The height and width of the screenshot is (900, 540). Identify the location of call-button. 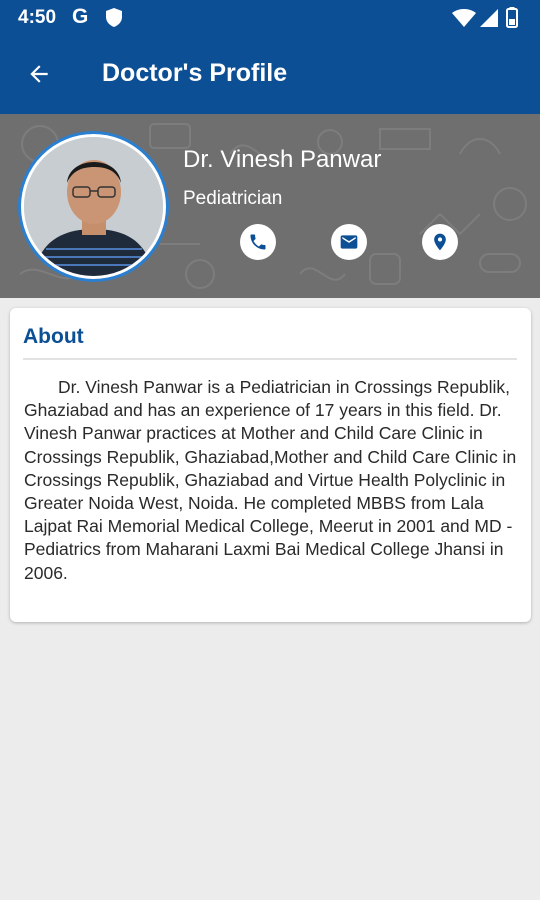
(258, 242).